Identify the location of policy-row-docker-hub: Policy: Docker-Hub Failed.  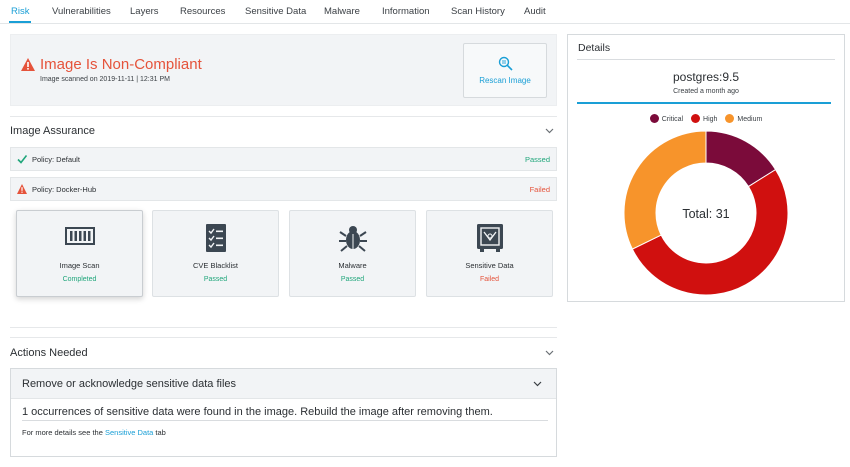
(283, 189).